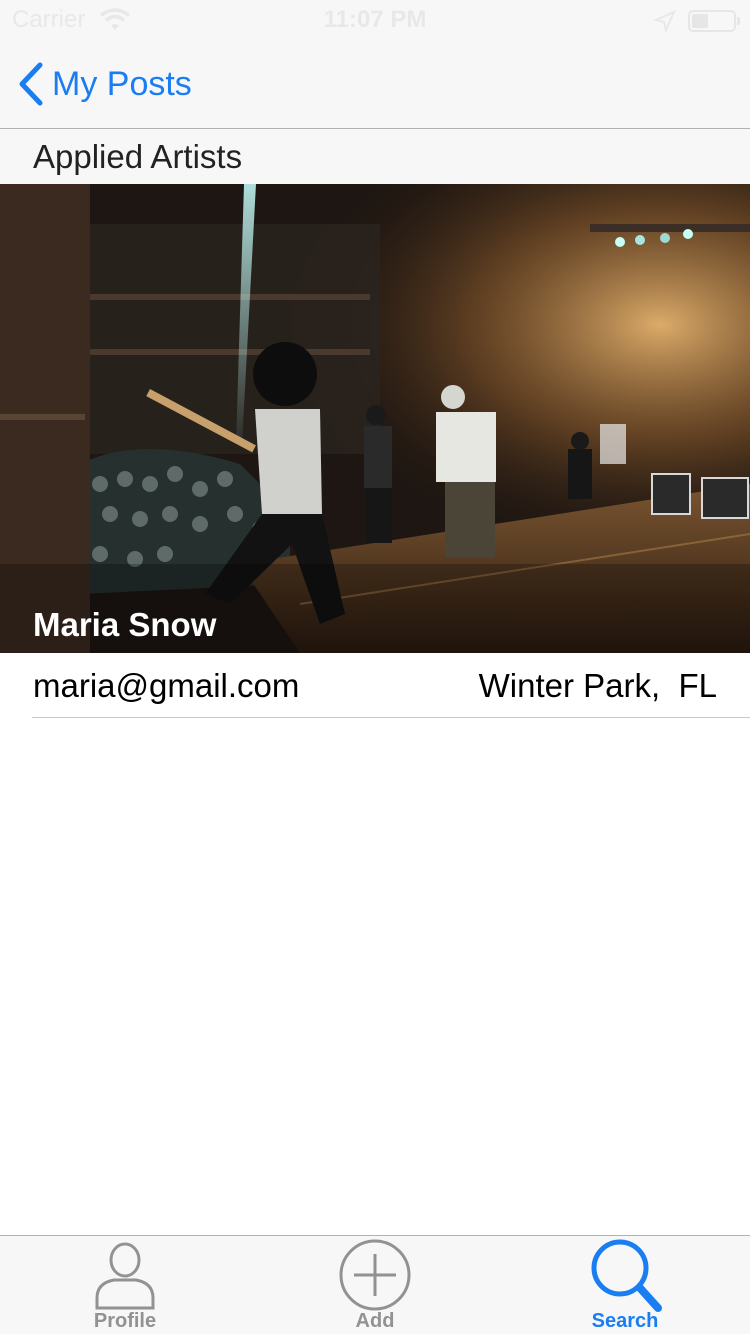  Describe the element at coordinates (138, 156) in the screenshot. I see `section-title: Applied Artists` at that location.